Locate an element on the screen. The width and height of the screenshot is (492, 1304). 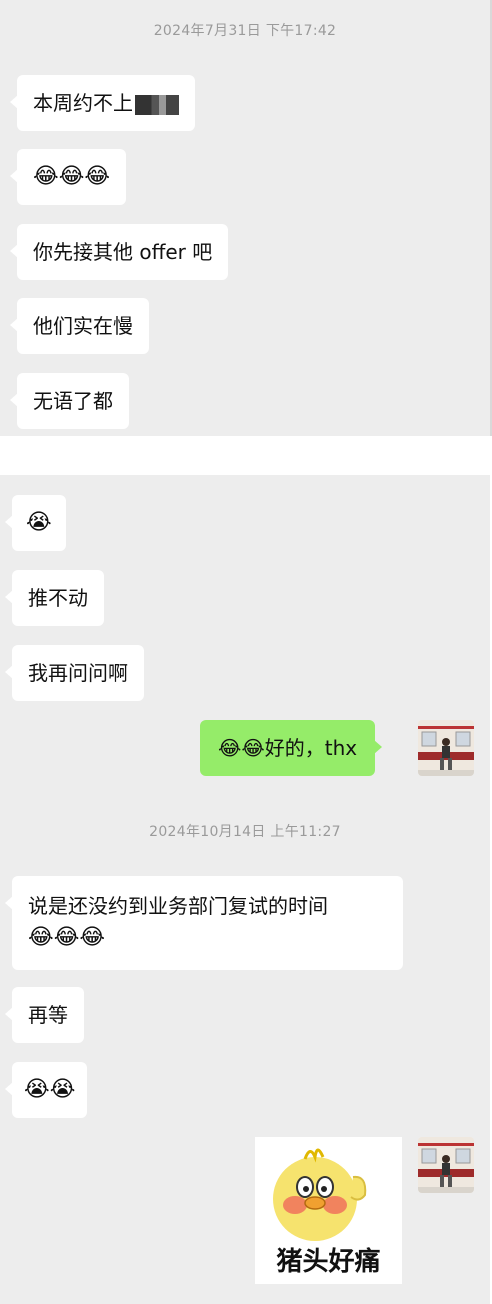
message-bubble: 无语了都 is located at coordinates (69, 401).